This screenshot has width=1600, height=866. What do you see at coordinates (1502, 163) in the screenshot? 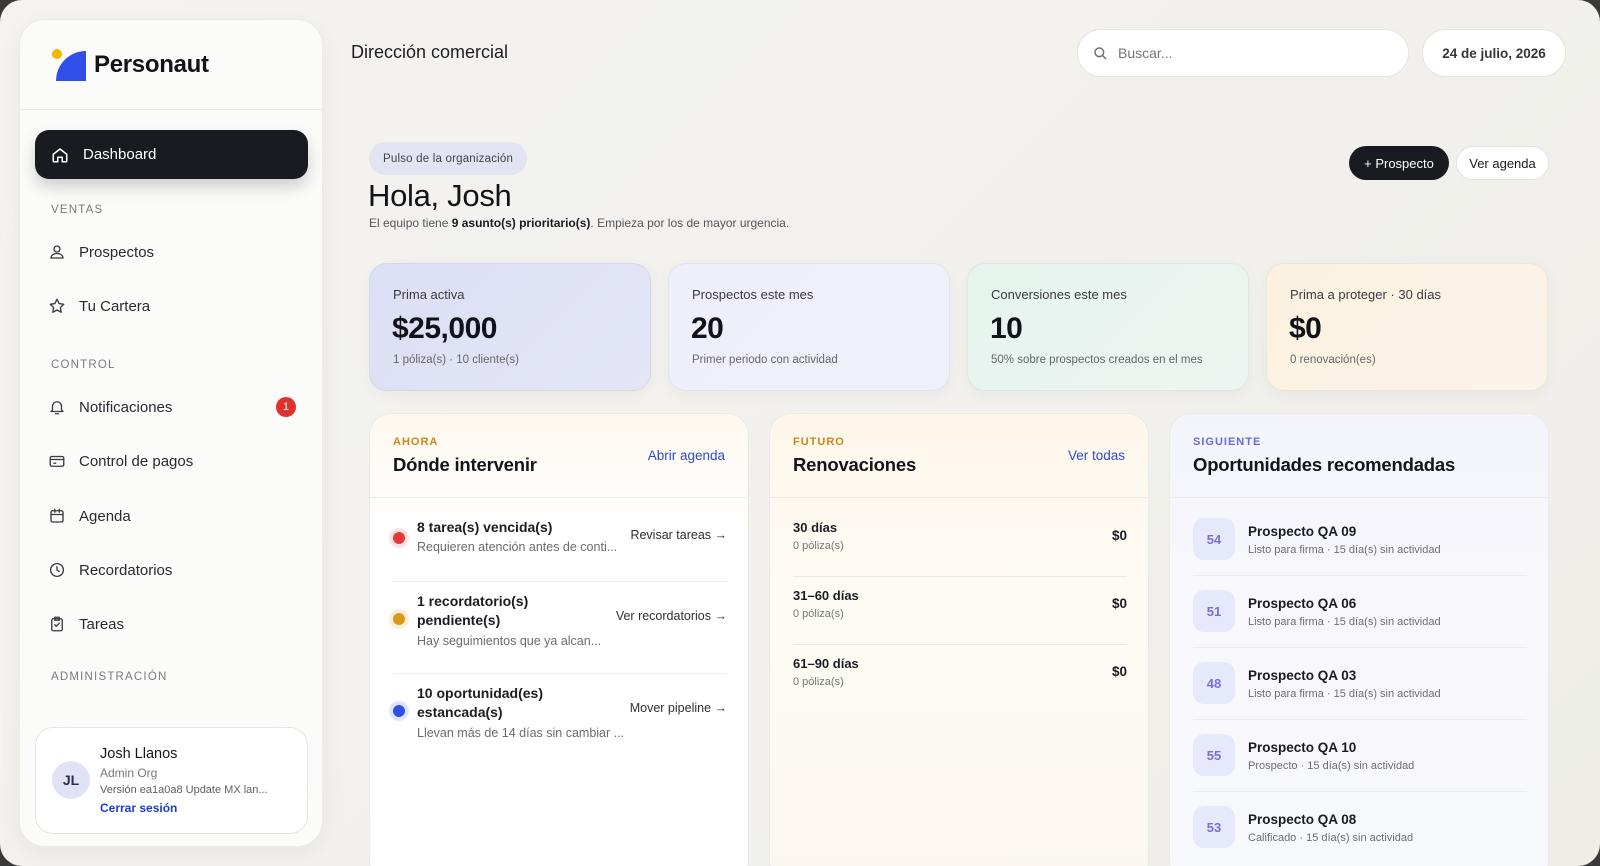
I see `view-agenda-button: Ver agenda` at bounding box center [1502, 163].